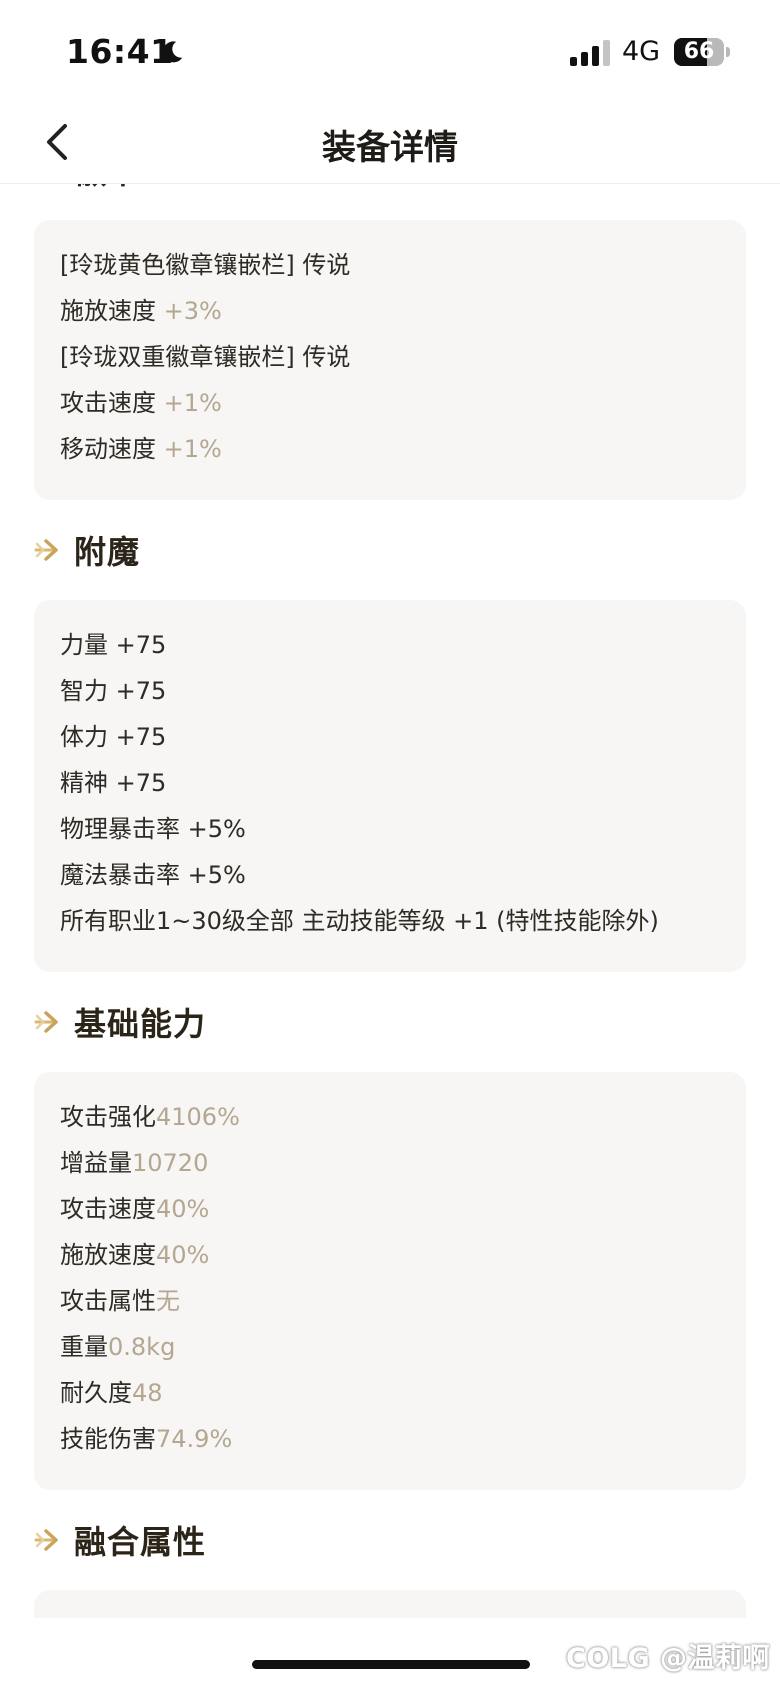 The width and height of the screenshot is (780, 1688). I want to click on attribute-label: 重量, so click(84, 1347).